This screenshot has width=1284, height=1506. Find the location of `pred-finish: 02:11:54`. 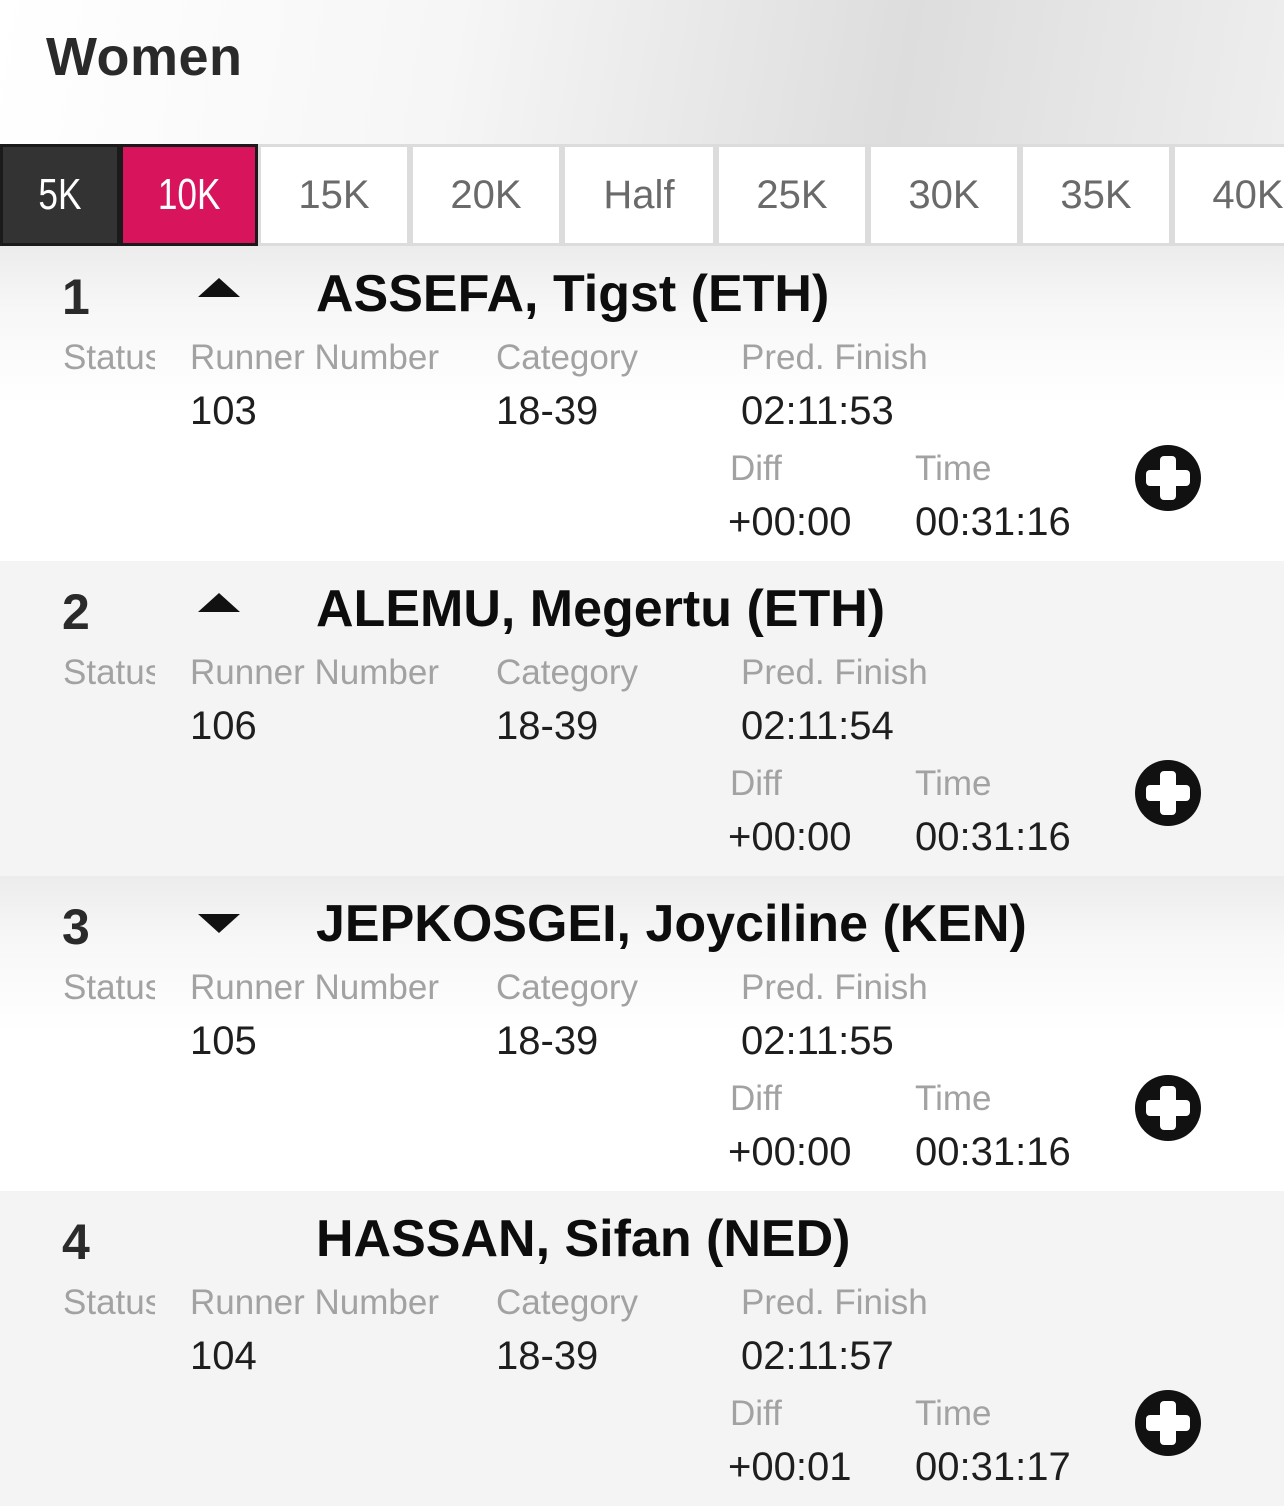

pred-finish: 02:11:54 is located at coordinates (817, 726).